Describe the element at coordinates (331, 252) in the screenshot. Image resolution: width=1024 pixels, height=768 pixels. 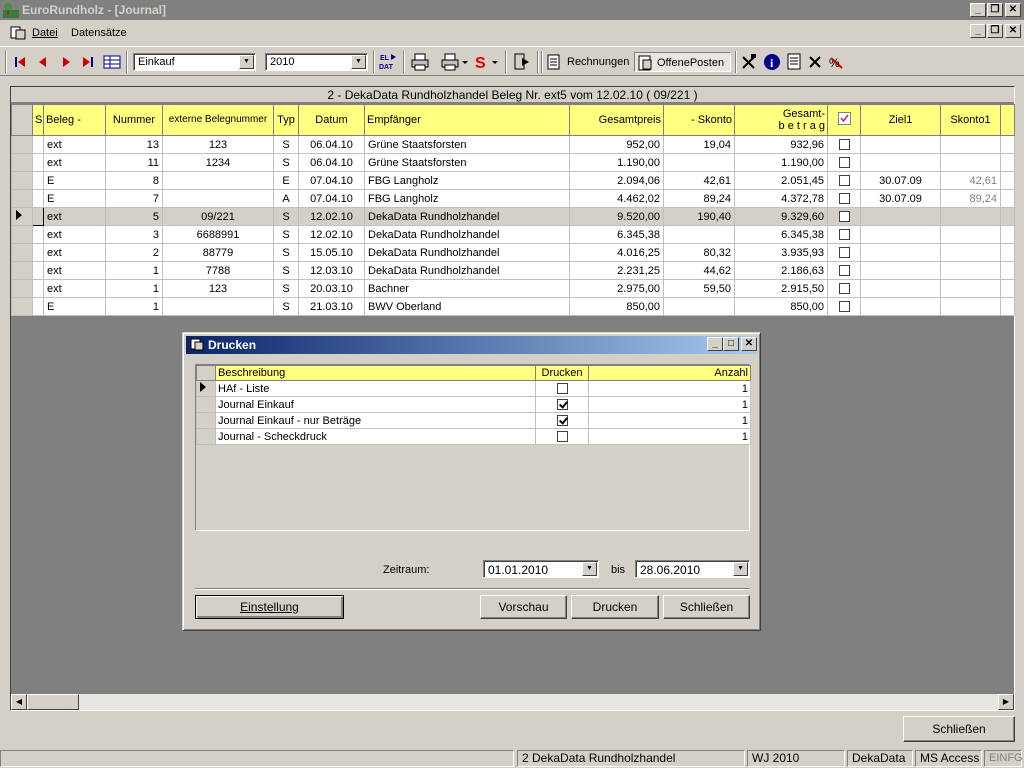
I see `cell-datum: 15.05.10` at that location.